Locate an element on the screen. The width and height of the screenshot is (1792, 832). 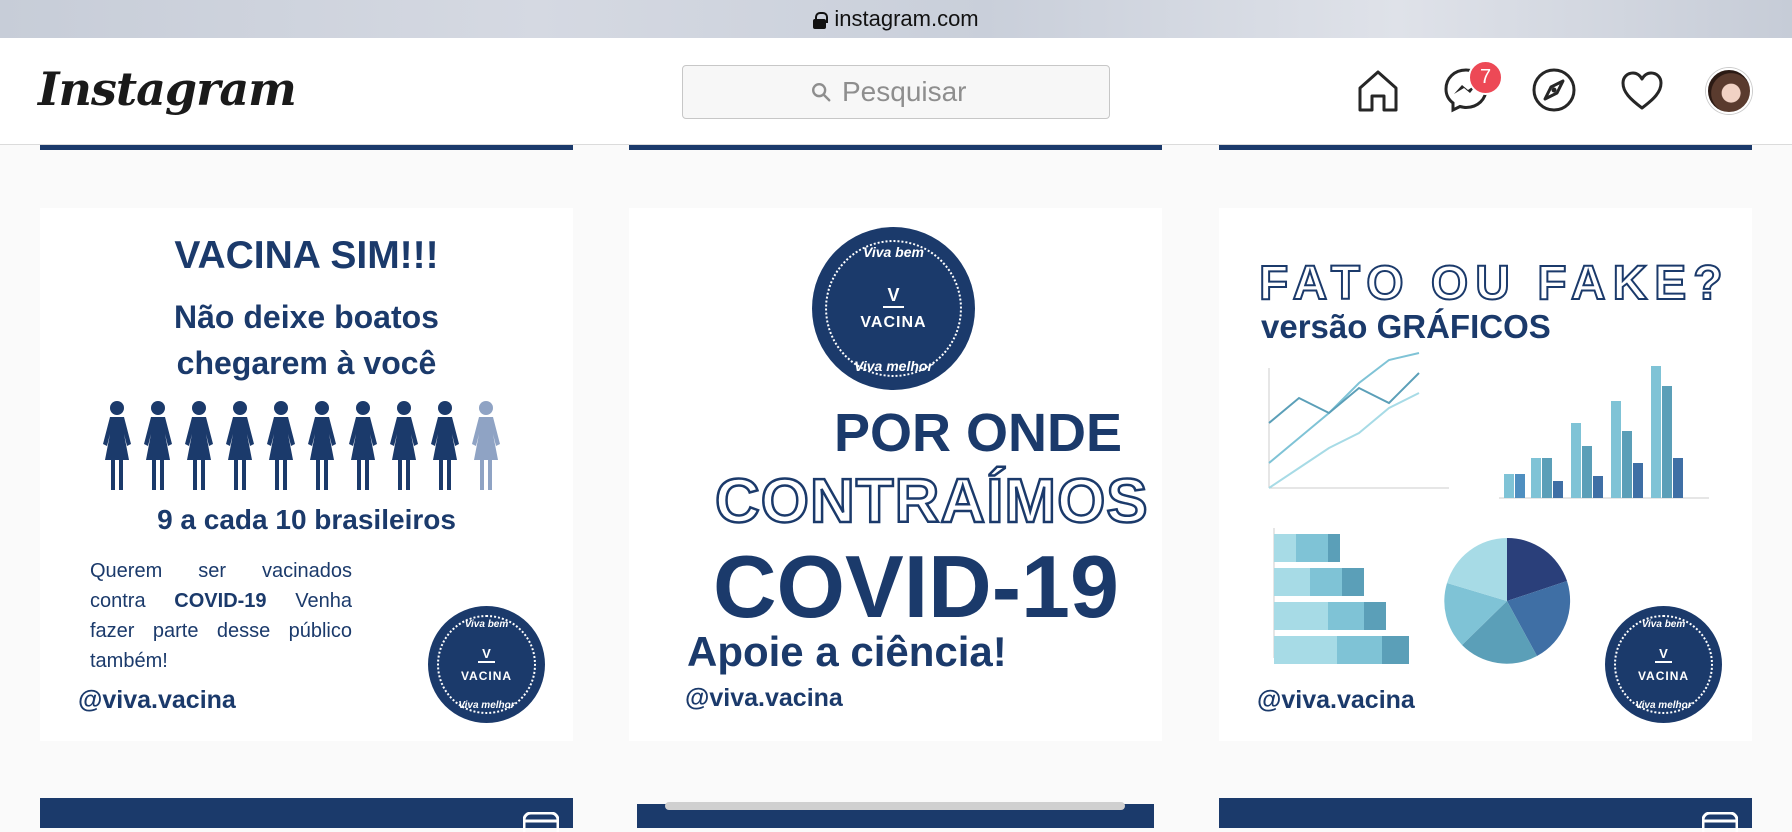
post-headline-line3: COVID-19 is located at coordinates (916, 586).